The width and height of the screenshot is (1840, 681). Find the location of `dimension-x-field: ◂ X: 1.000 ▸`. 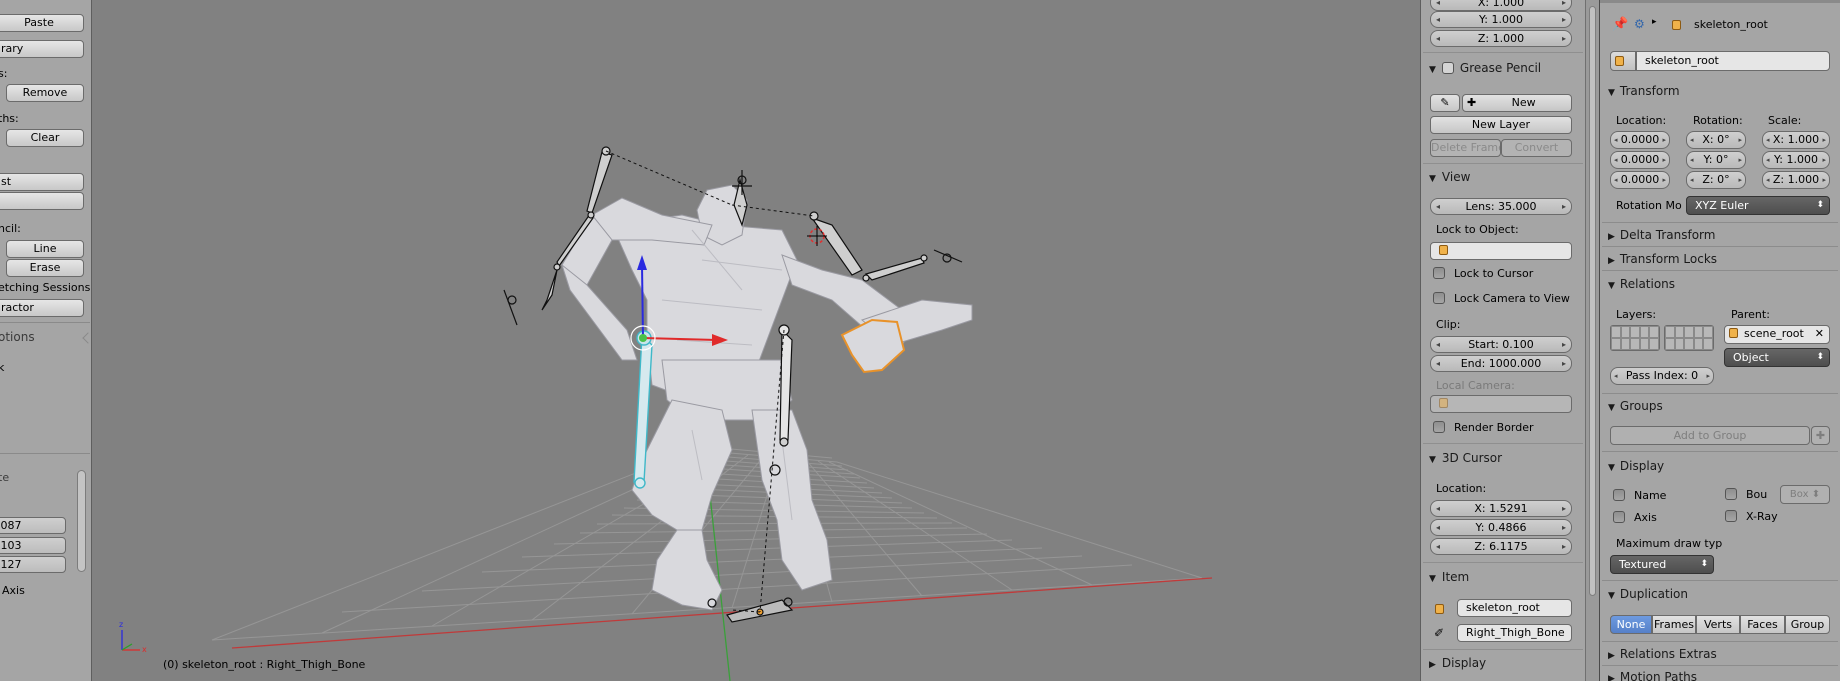

dimension-x-field: ◂ X: 1.000 ▸ is located at coordinates (1501, 5).